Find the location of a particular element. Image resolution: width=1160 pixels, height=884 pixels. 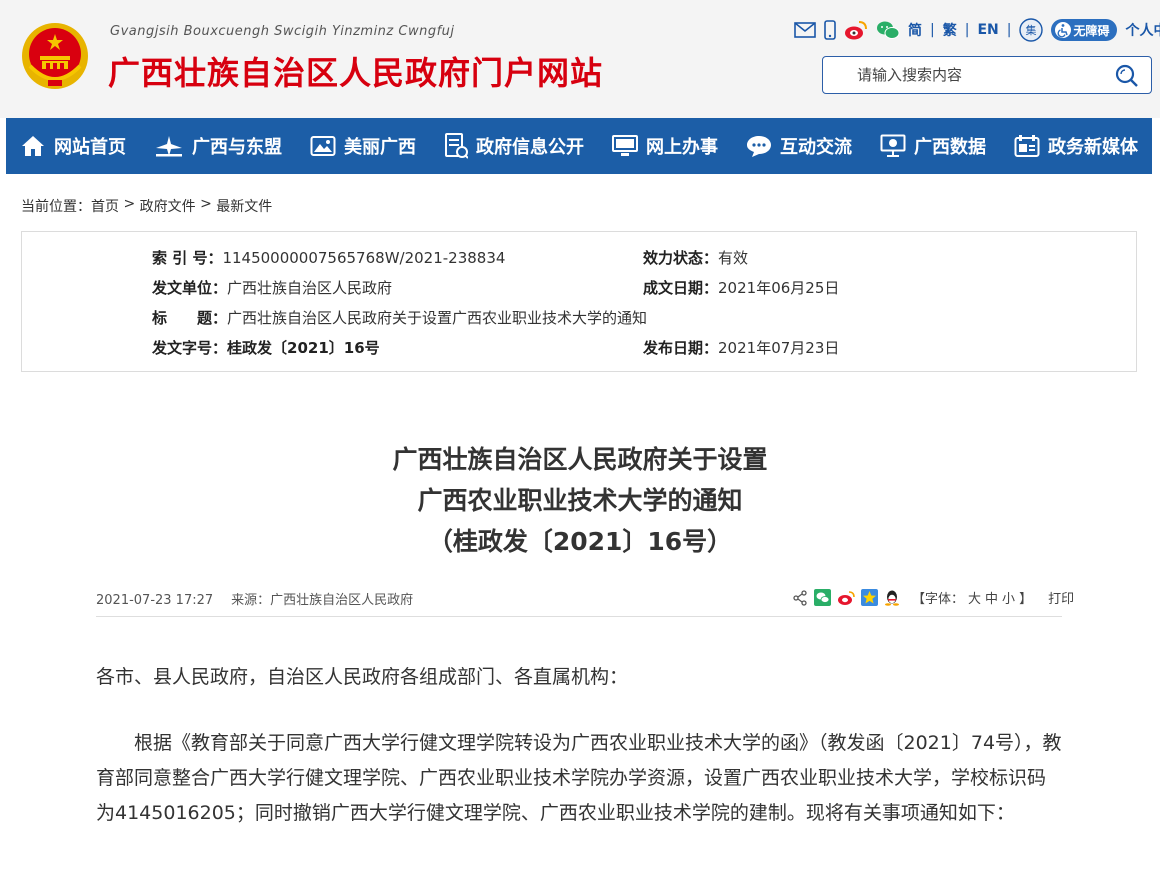

nav-item-asean: 广西与东盟 is located at coordinates (218, 146).